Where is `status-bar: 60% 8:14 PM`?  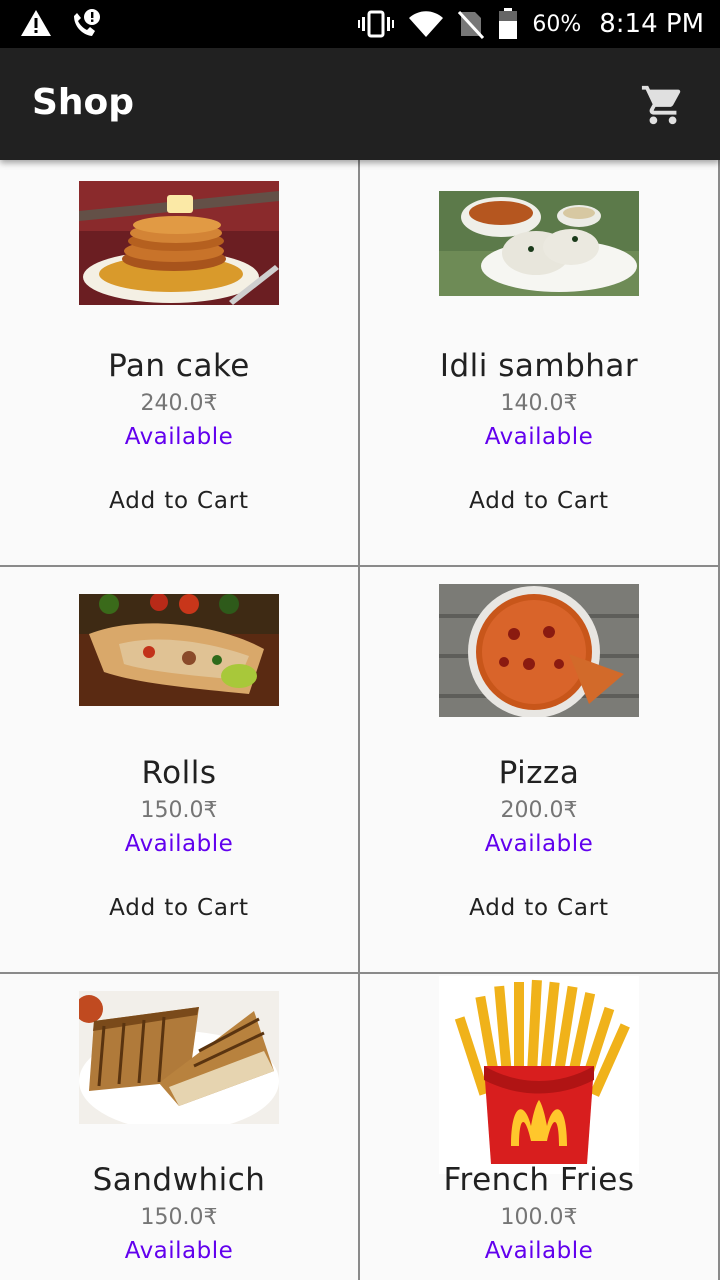
status-bar: 60% 8:14 PM is located at coordinates (360, 24).